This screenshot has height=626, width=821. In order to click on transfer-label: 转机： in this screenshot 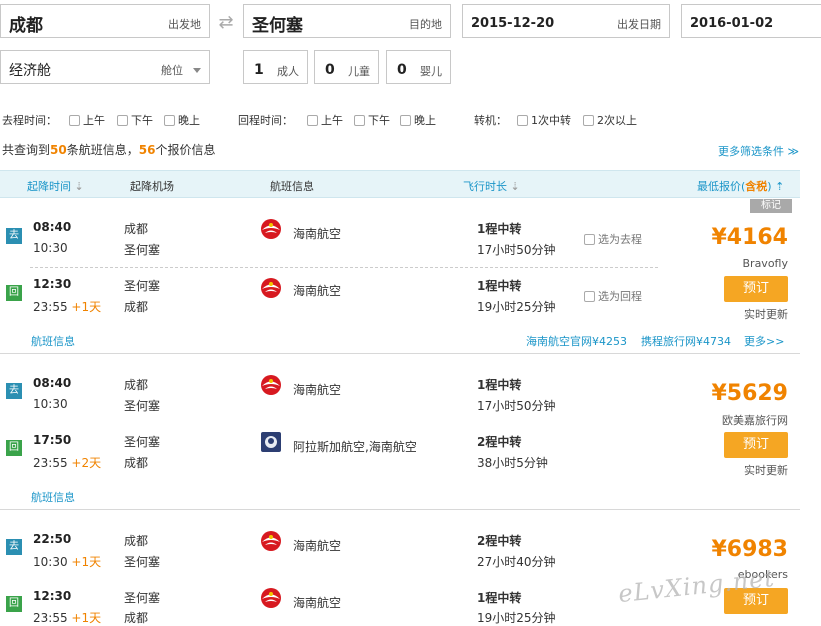, I will do `click(490, 120)`.